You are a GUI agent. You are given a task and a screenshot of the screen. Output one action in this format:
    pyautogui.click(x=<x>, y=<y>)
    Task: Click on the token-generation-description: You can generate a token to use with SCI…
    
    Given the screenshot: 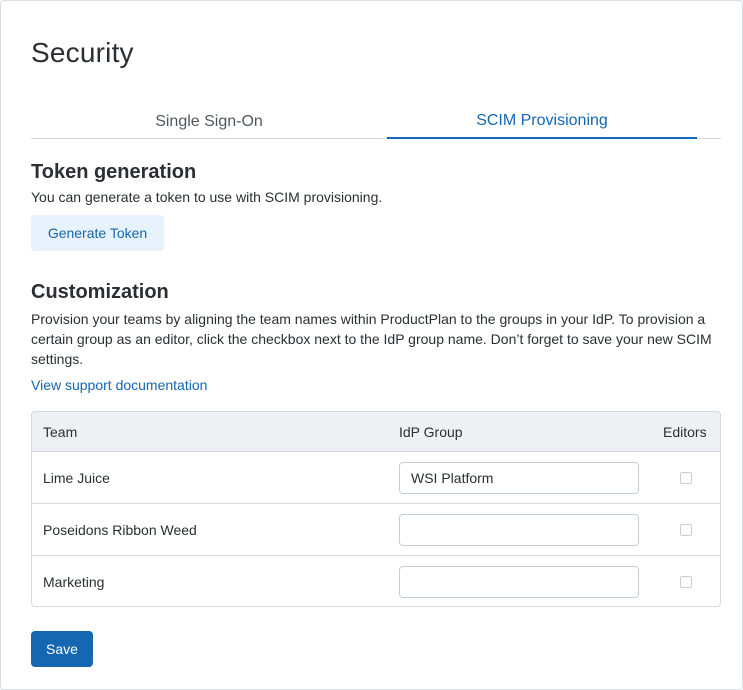 What is the action you would take?
    pyautogui.click(x=207, y=197)
    